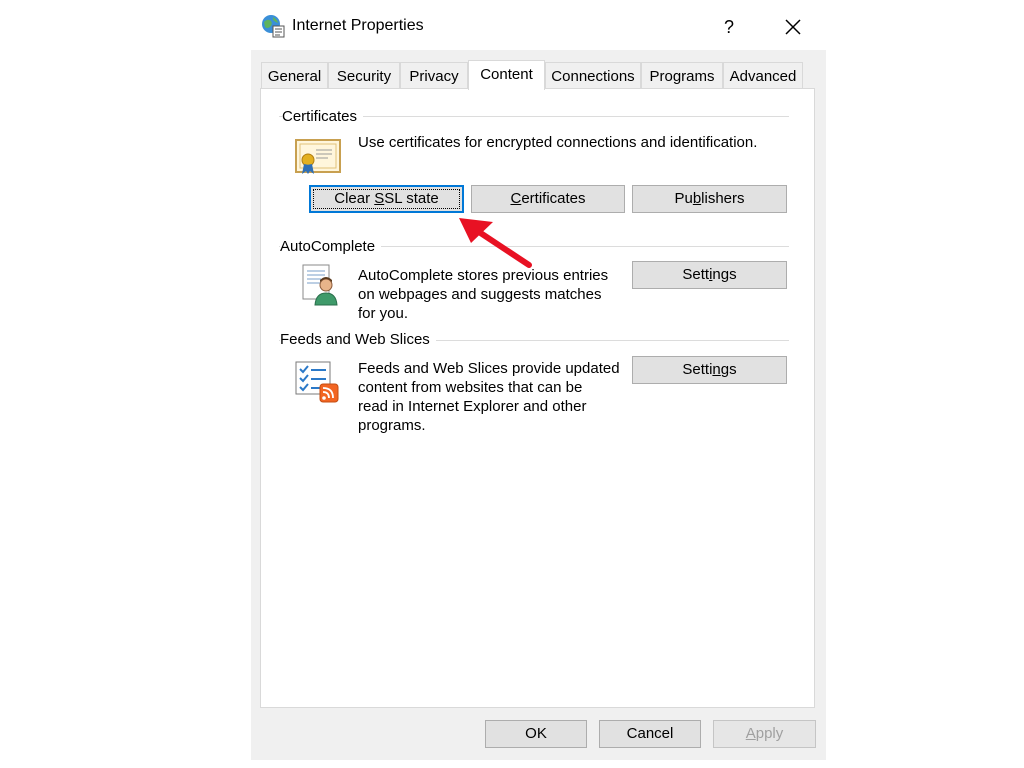  I want to click on cancel-button: Cancel, so click(650, 734).